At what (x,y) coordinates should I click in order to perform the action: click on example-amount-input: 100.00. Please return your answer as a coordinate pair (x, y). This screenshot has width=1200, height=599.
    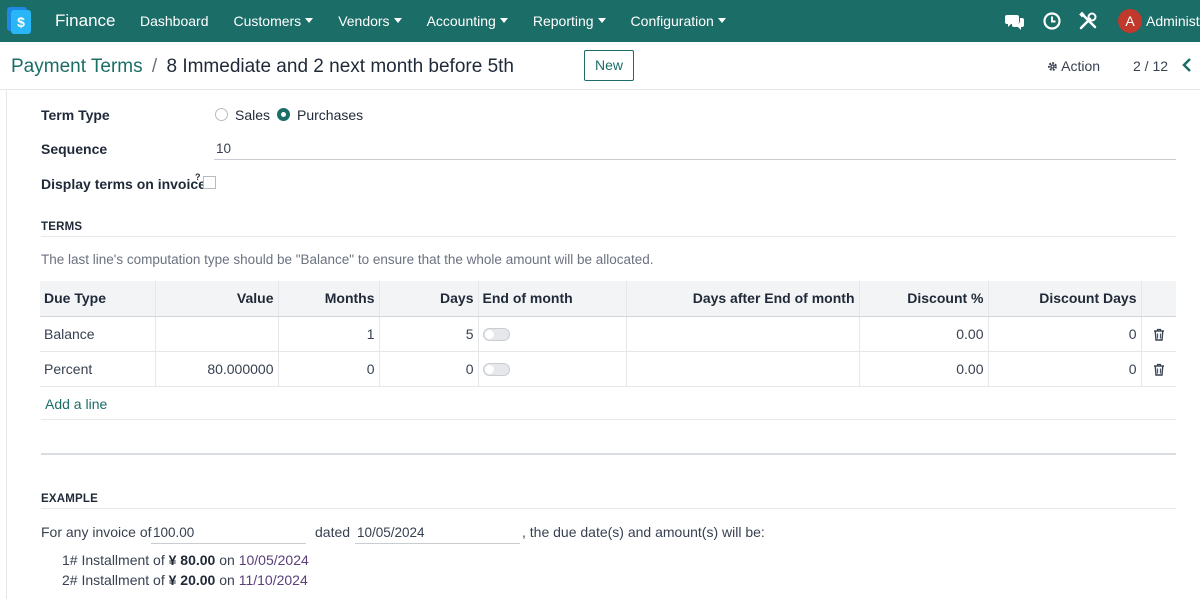
    Looking at the image, I should click on (228, 534).